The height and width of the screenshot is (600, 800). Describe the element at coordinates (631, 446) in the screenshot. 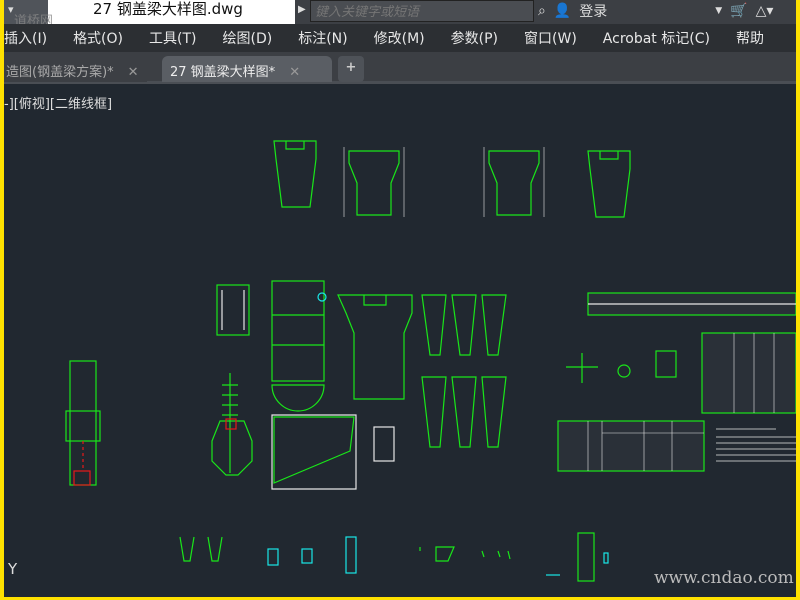

I see `table-bottom` at that location.